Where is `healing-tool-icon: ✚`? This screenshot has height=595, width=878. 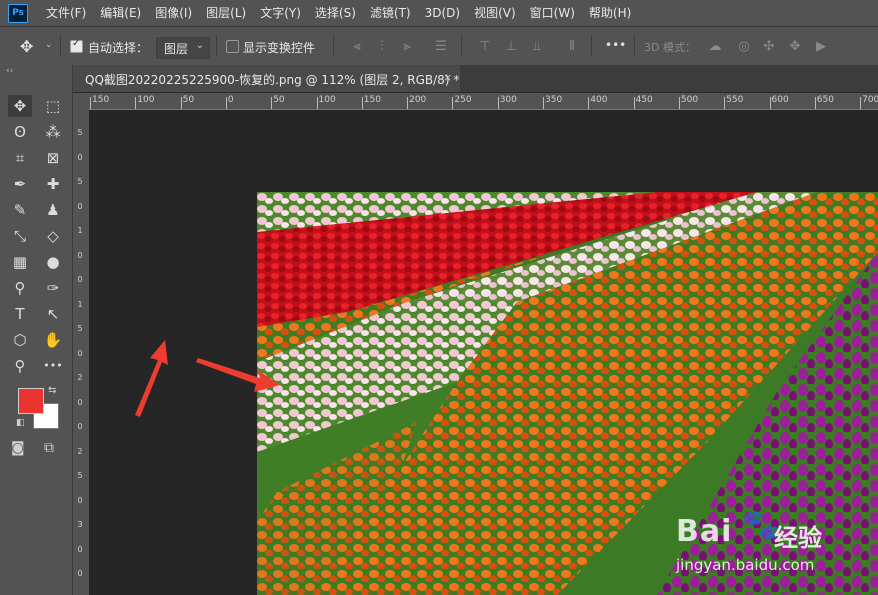
healing-tool-icon: ✚ is located at coordinates (53, 184).